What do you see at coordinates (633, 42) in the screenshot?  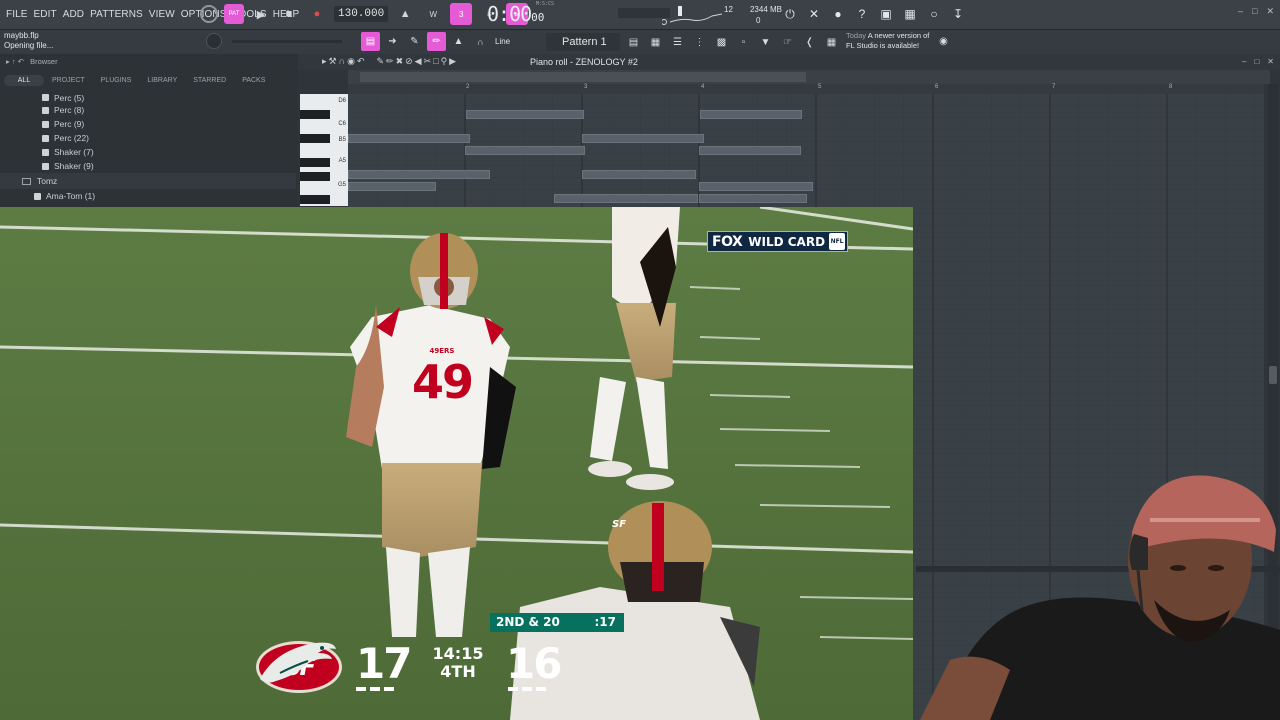 I see `playlist-window-icon: ▤` at bounding box center [633, 42].